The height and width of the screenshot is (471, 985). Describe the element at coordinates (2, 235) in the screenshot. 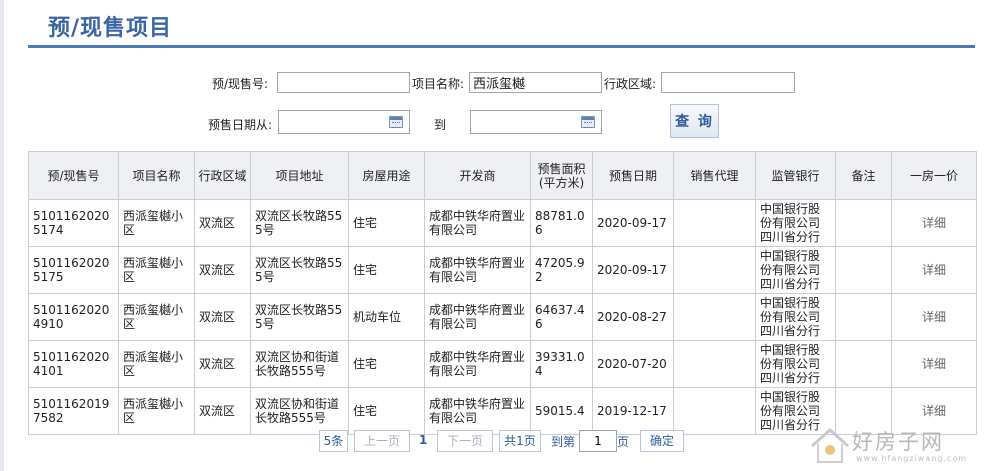

I see `left-edge` at that location.